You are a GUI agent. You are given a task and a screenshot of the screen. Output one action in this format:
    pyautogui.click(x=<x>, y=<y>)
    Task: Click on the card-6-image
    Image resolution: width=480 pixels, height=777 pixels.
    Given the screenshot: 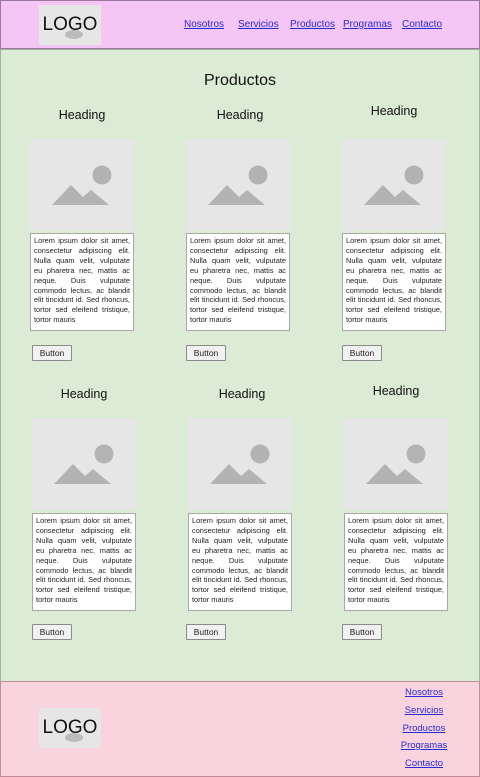 What is the action you would take?
    pyautogui.click(x=396, y=464)
    